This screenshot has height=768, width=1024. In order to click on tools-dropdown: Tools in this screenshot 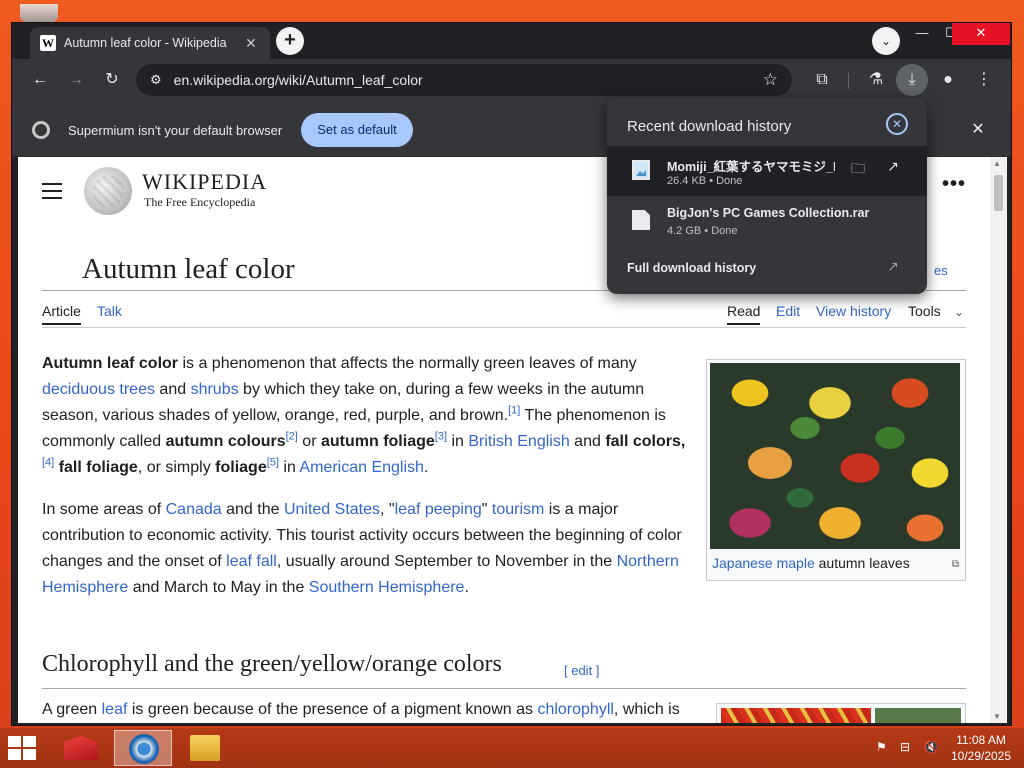, I will do `click(924, 311)`.